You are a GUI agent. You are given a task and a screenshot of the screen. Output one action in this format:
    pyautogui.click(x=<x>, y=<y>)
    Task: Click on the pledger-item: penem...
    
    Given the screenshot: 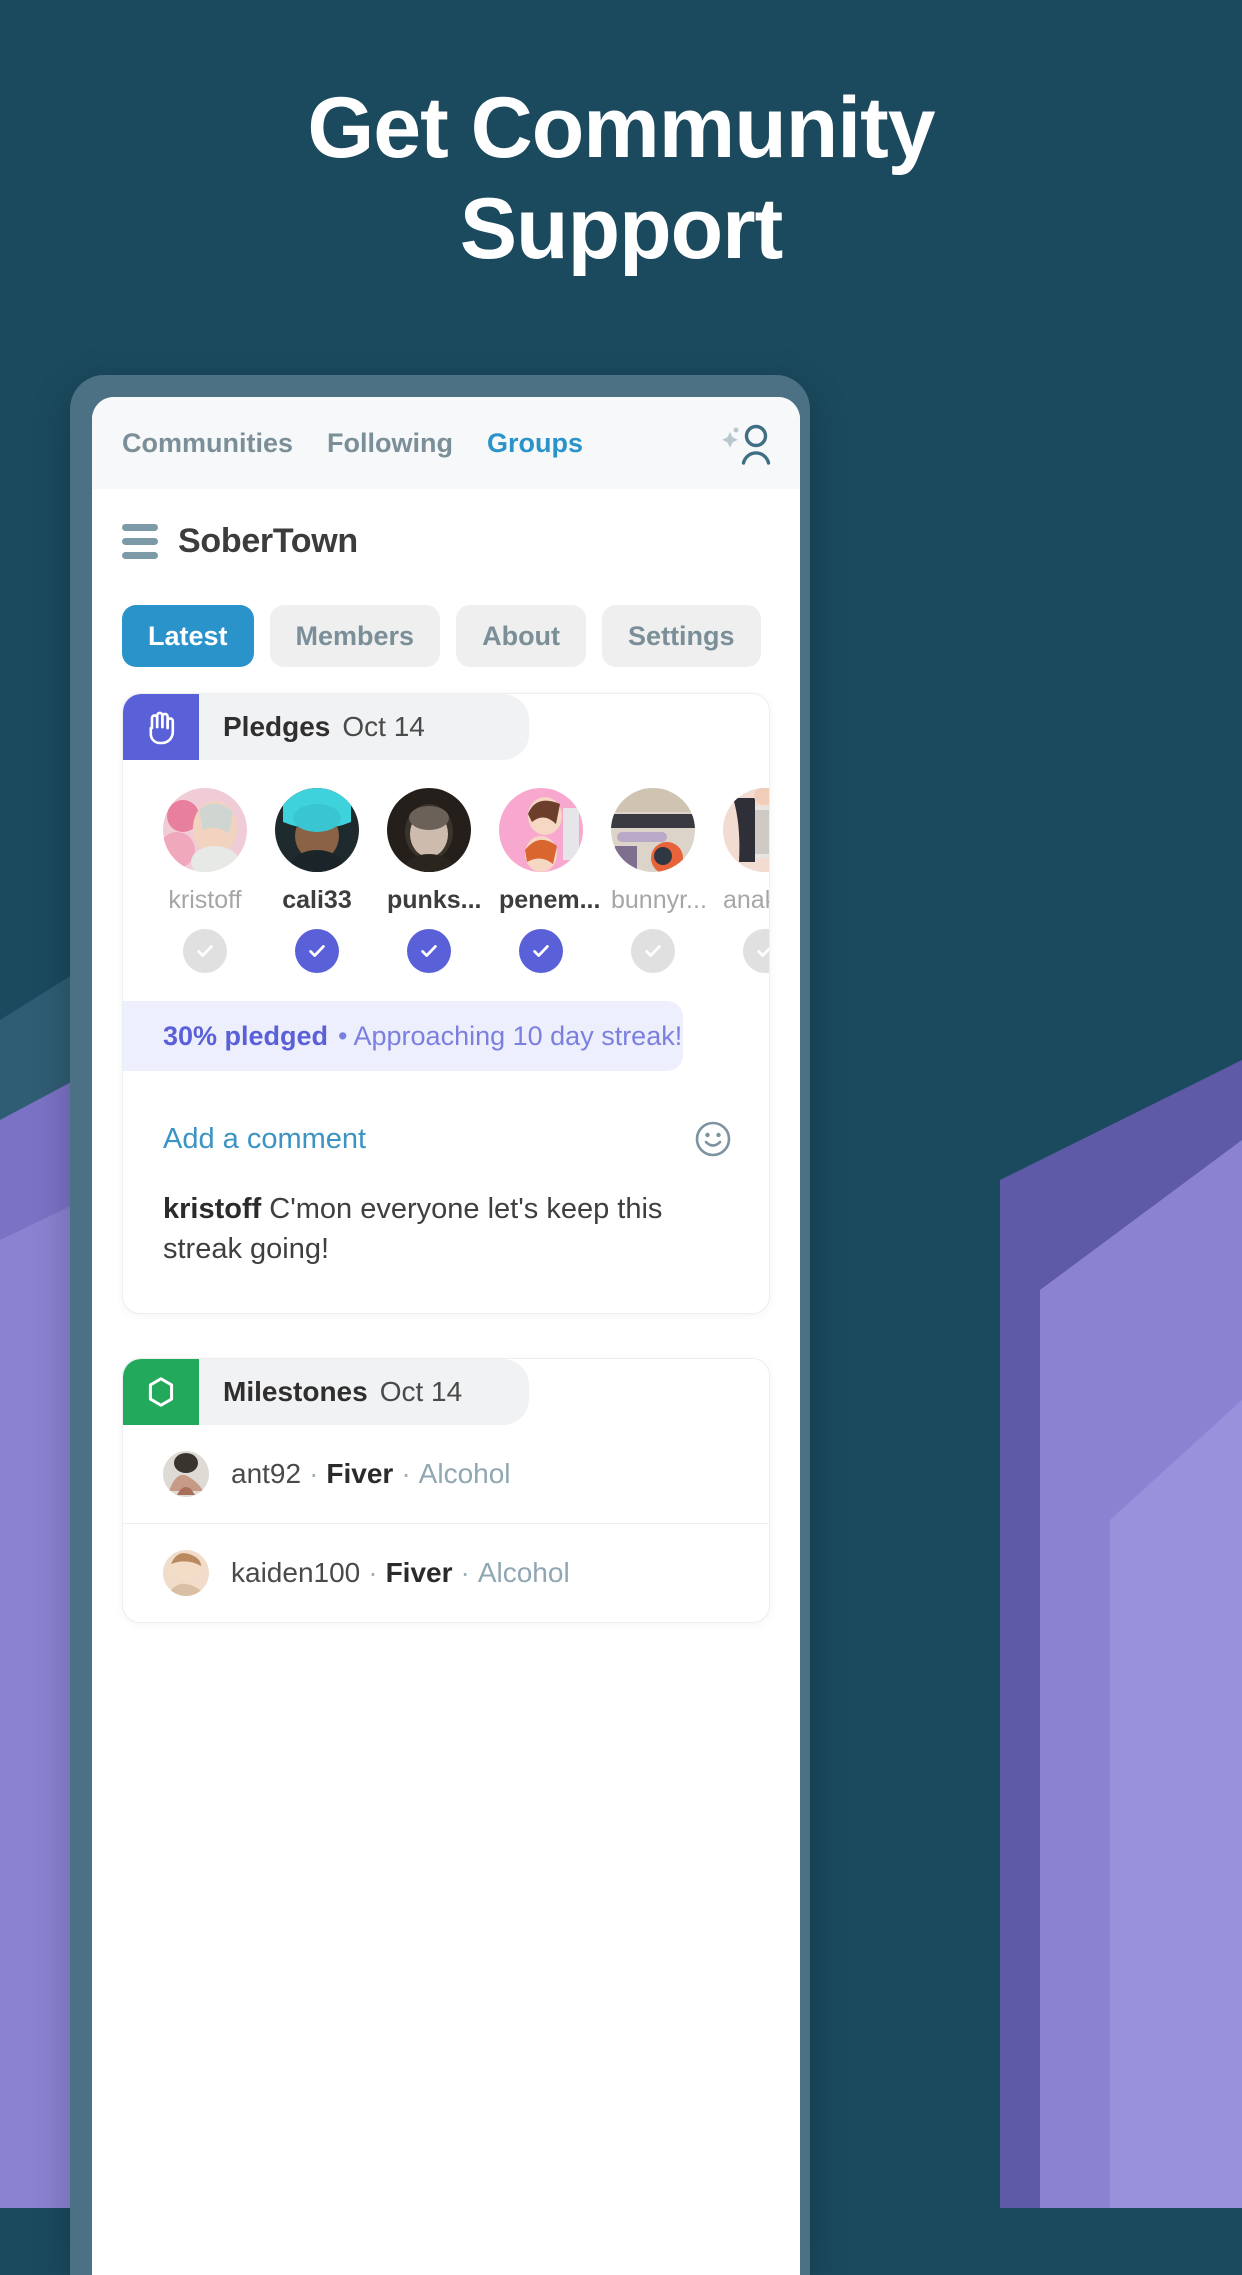 What is the action you would take?
    pyautogui.click(x=550, y=880)
    